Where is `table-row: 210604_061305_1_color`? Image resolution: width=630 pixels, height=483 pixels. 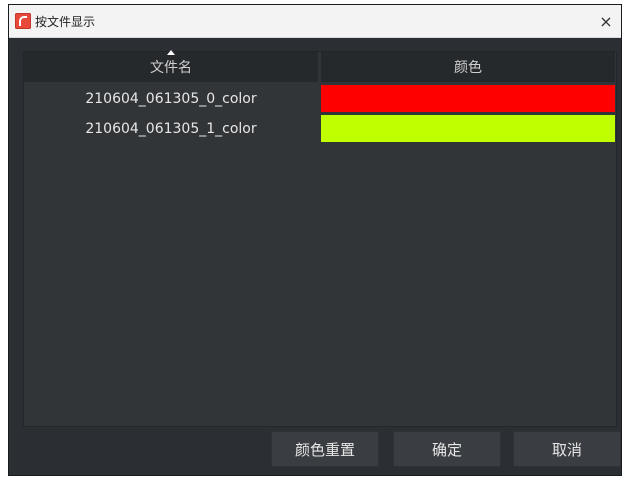
table-row: 210604_061305_1_color is located at coordinates (320, 128).